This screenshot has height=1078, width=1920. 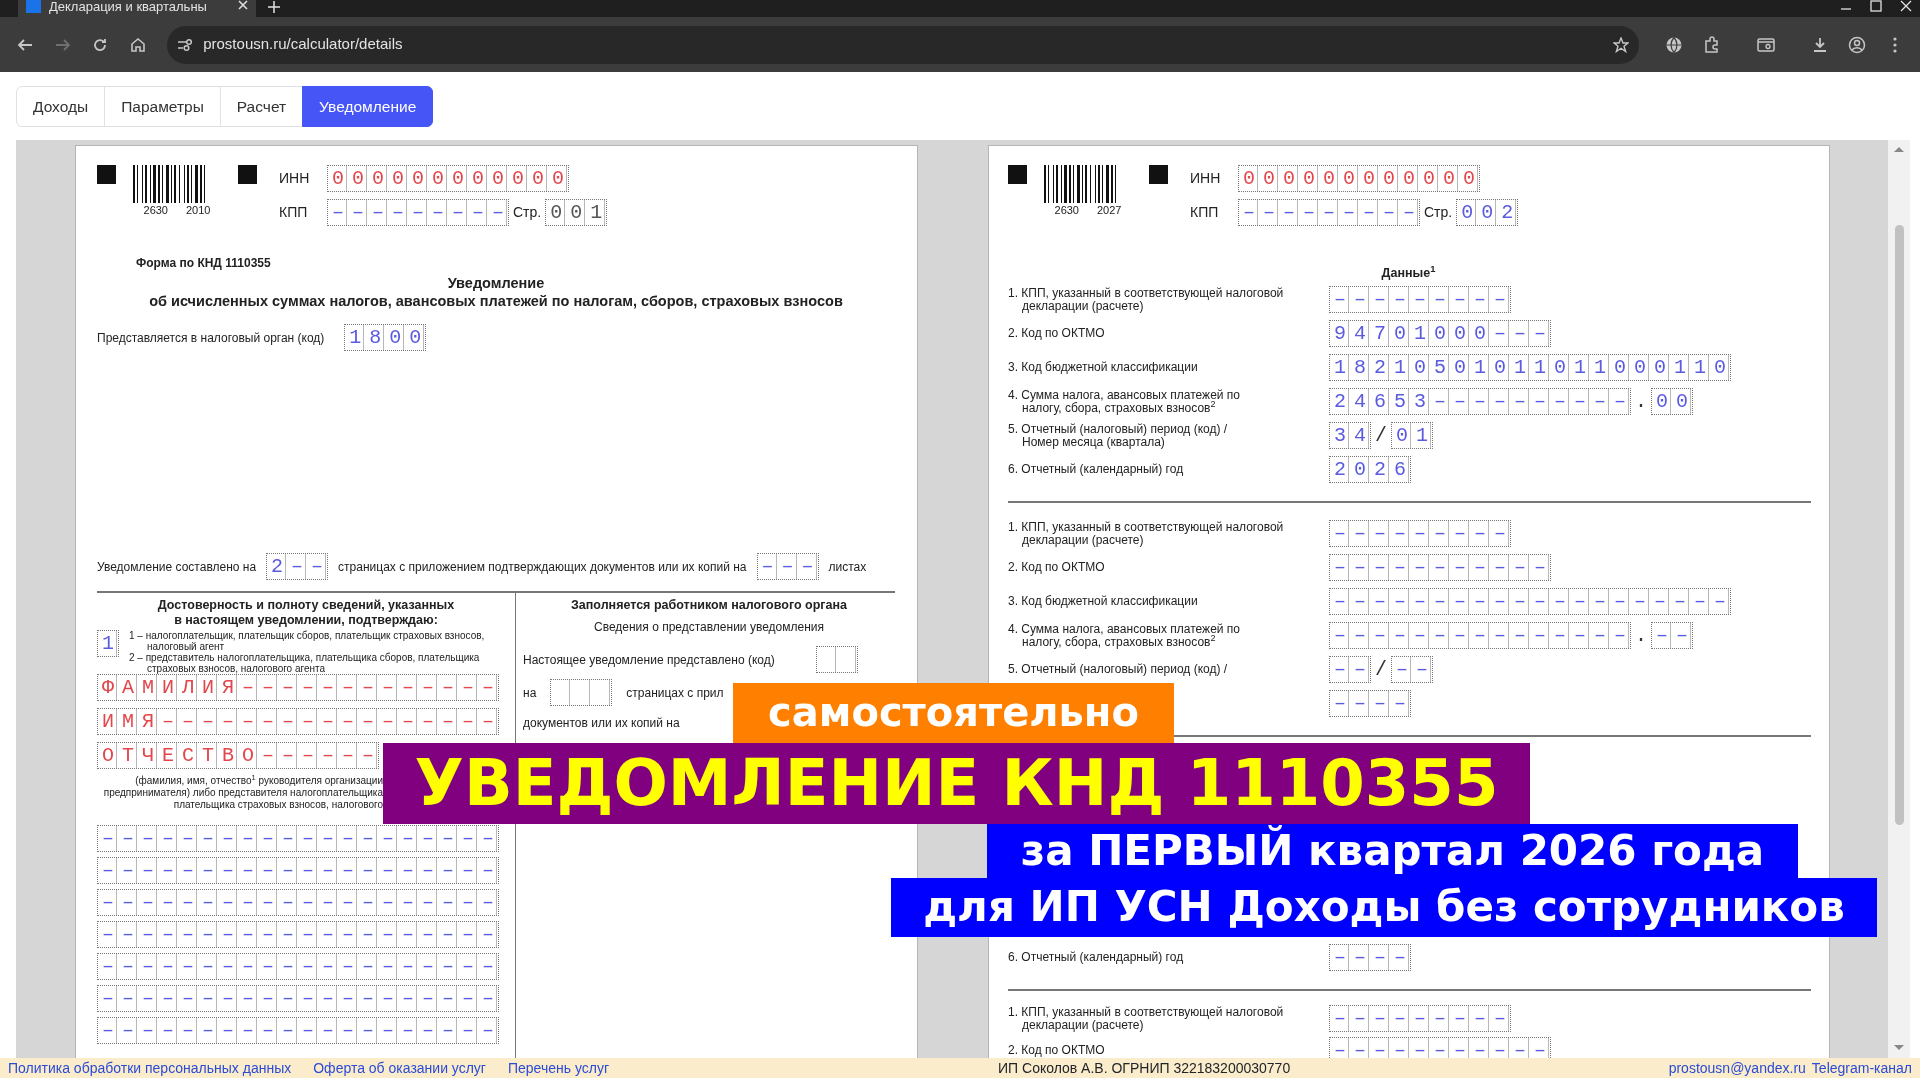 I want to click on office-heading: Заполняется работником налогового органа, so click(x=709, y=605).